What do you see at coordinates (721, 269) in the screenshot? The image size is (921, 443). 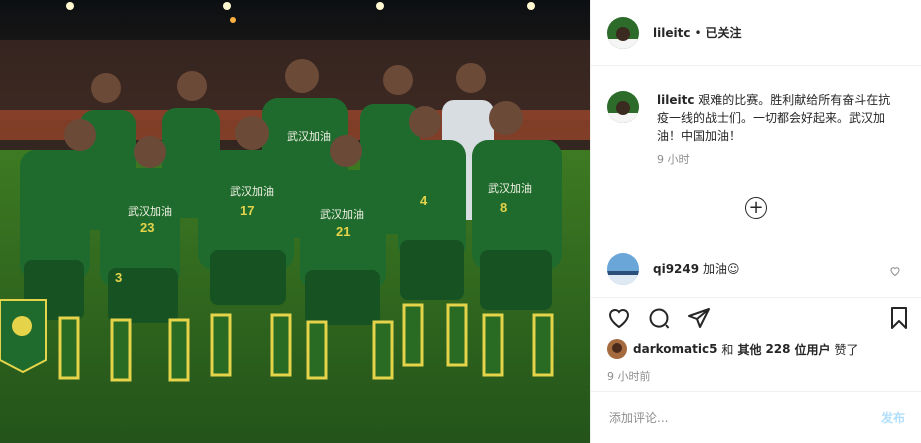 I see `comment-text: 加油☺` at bounding box center [721, 269].